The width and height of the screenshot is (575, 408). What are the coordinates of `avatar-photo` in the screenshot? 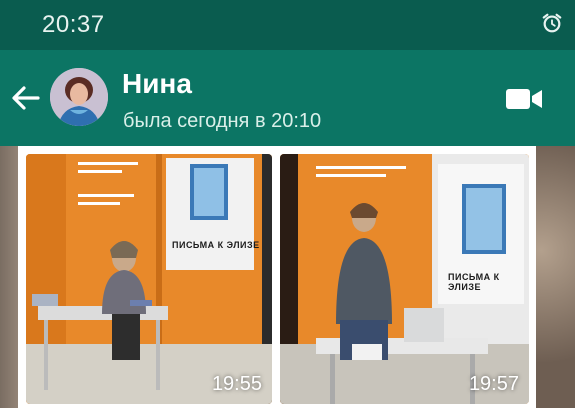 It's located at (79, 97).